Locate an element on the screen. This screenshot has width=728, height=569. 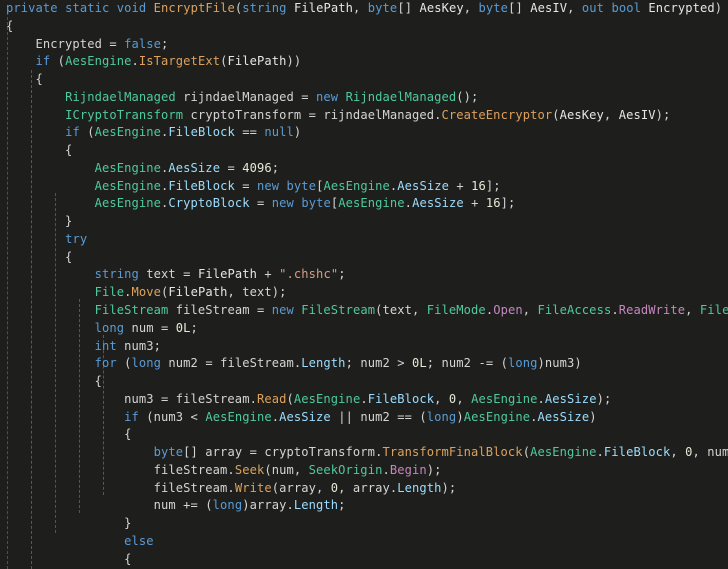
token-kw: int is located at coordinates (105, 345).